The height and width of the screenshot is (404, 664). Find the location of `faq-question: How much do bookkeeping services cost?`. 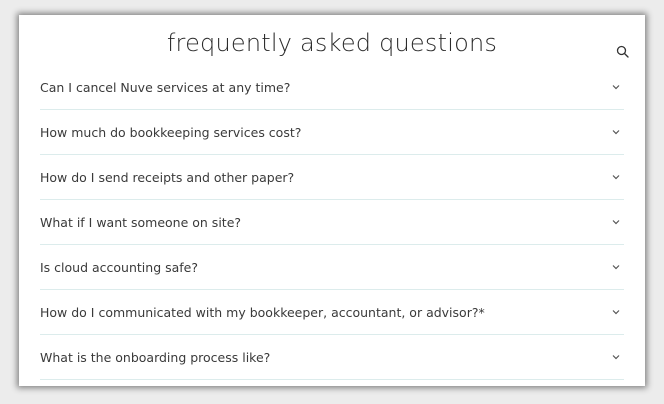

faq-question: How much do bookkeeping services cost? is located at coordinates (171, 132).